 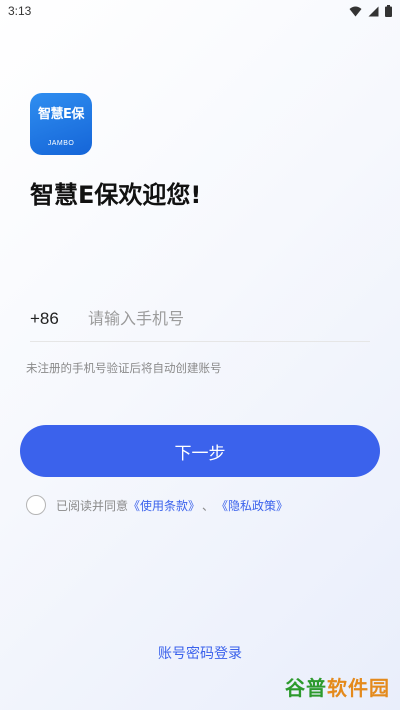 I want to click on agreement-row: 已阅读并同意 《使用条款》 、 《隐私政策》, so click(x=157, y=505).